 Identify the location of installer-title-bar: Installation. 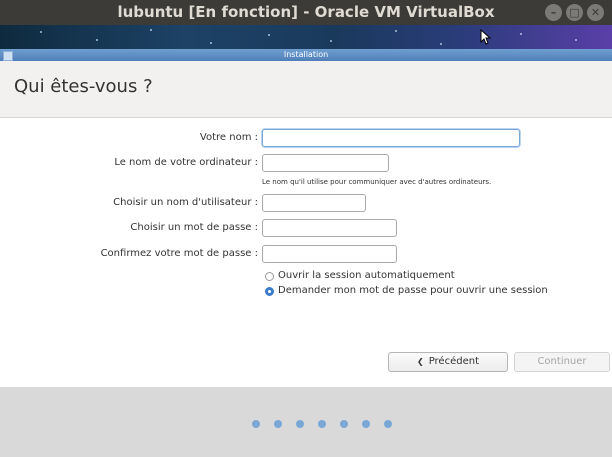
(306, 55).